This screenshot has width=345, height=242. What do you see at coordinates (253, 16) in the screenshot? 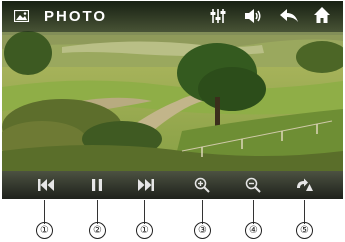
I see `volume-icon` at bounding box center [253, 16].